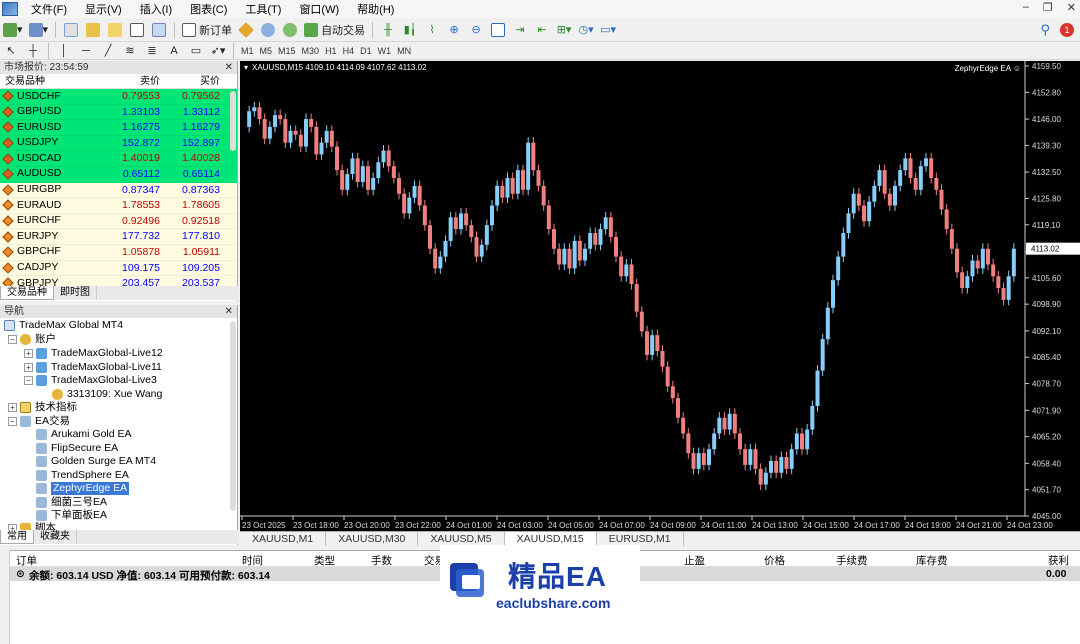  Describe the element at coordinates (118, 159) in the screenshot. I see `market-watch-row: USDCAD 1.40019 1.40028` at that location.